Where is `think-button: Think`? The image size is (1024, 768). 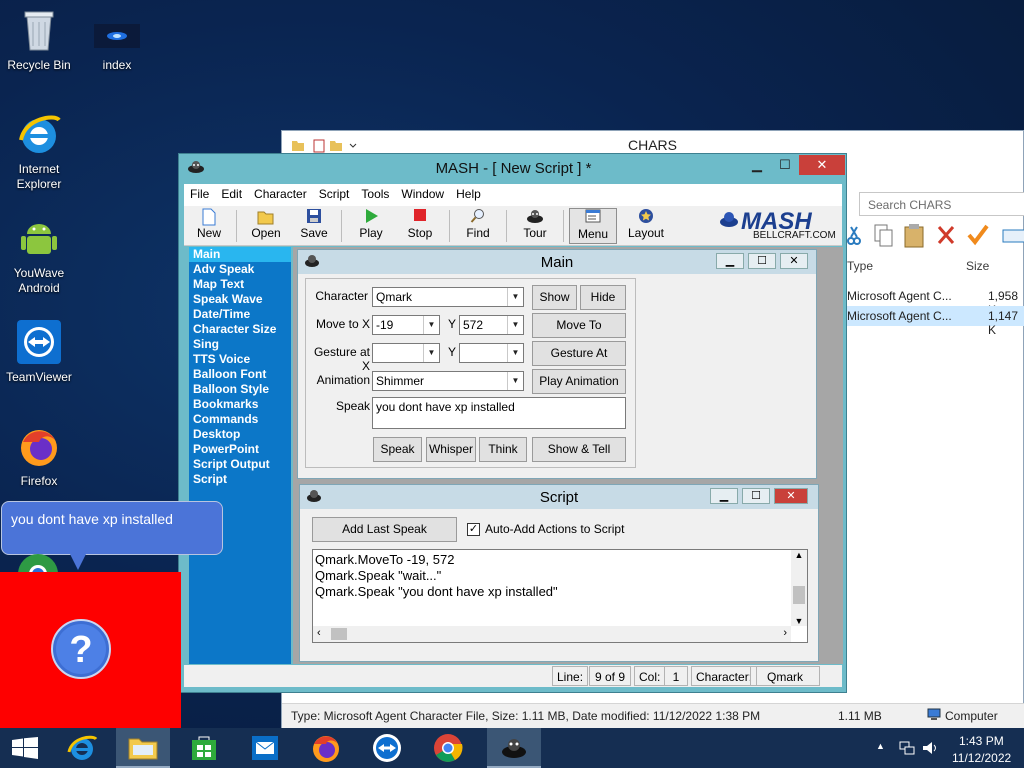
think-button: Think is located at coordinates (503, 449).